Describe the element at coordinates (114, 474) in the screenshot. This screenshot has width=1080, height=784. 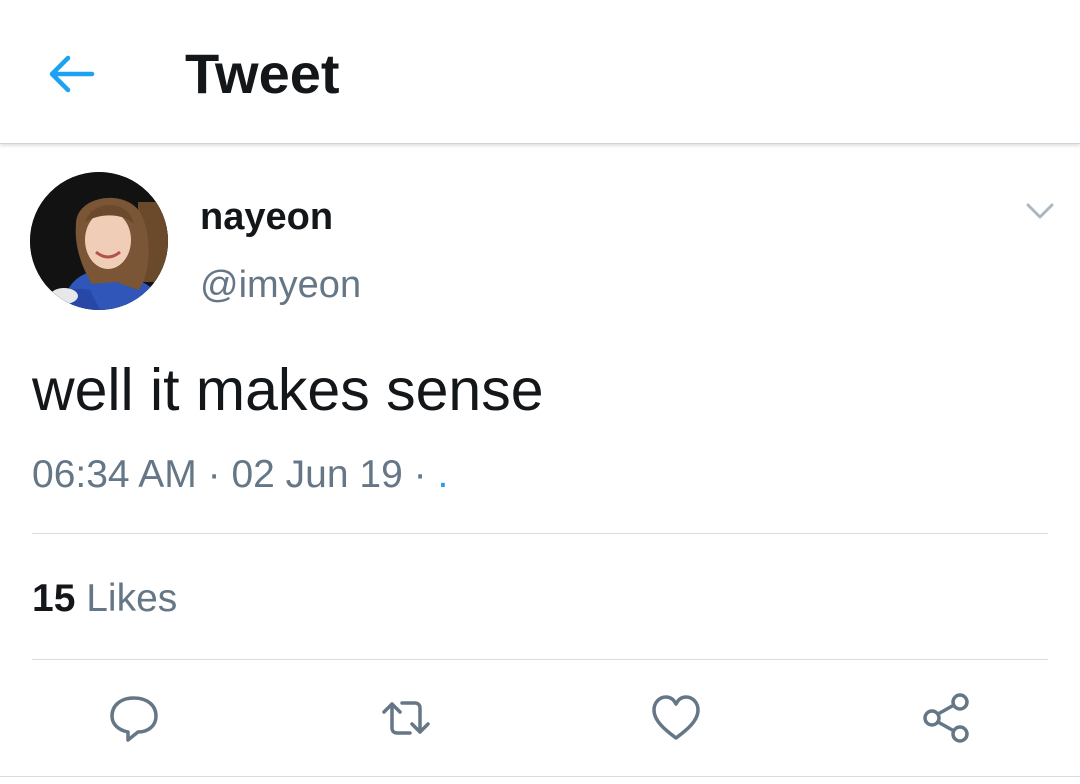
I see `tweet-time: 06:34 AM` at that location.